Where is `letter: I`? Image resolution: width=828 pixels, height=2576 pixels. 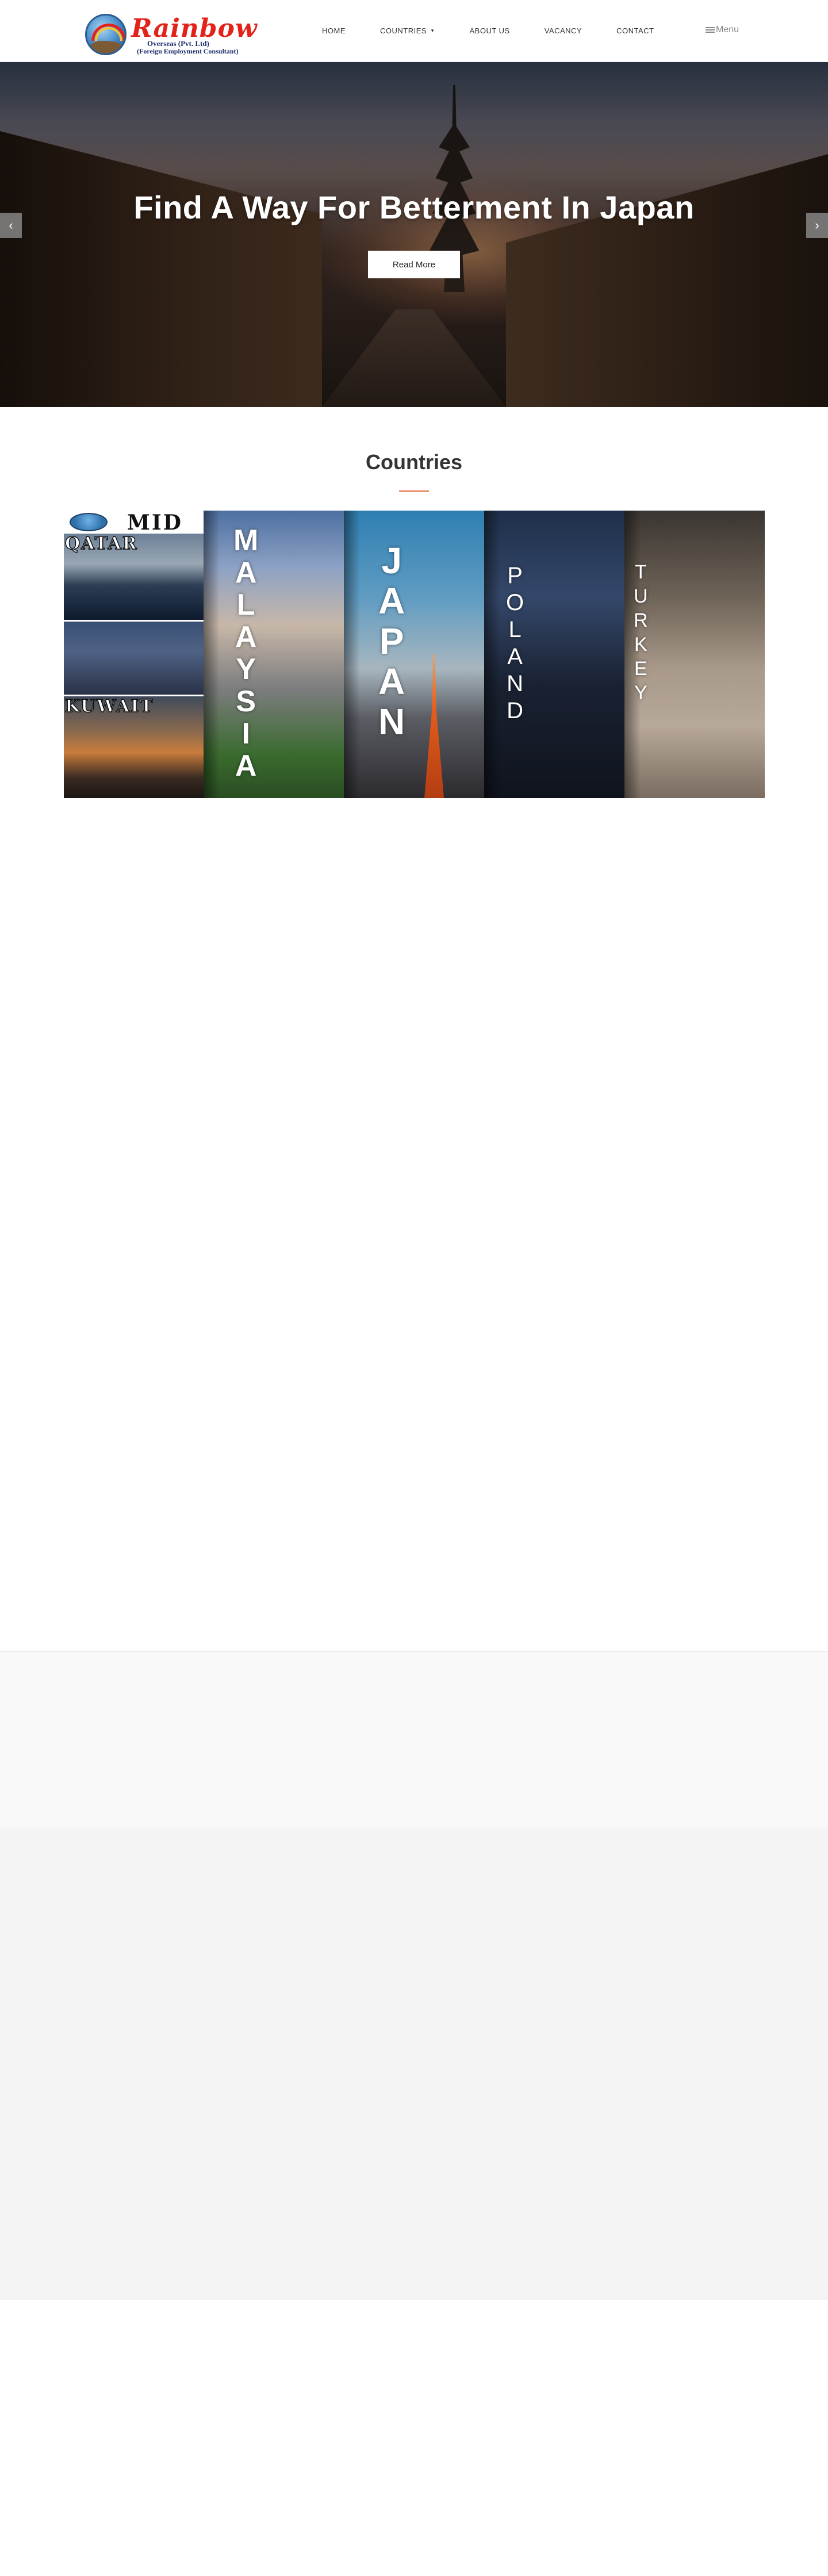
letter: I is located at coordinates (245, 733).